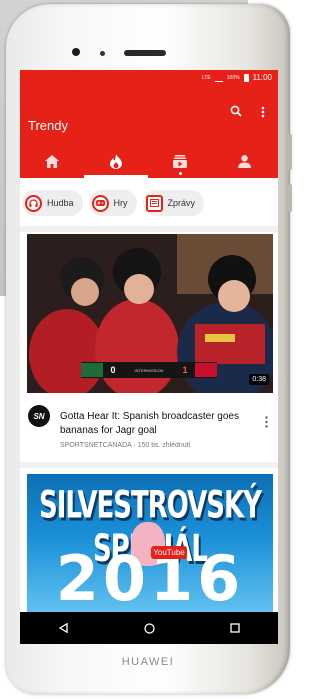 Image resolution: width=320 pixels, height=699 pixels. I want to click on category-chips: Hudba Hry Zprávy, so click(113, 203).